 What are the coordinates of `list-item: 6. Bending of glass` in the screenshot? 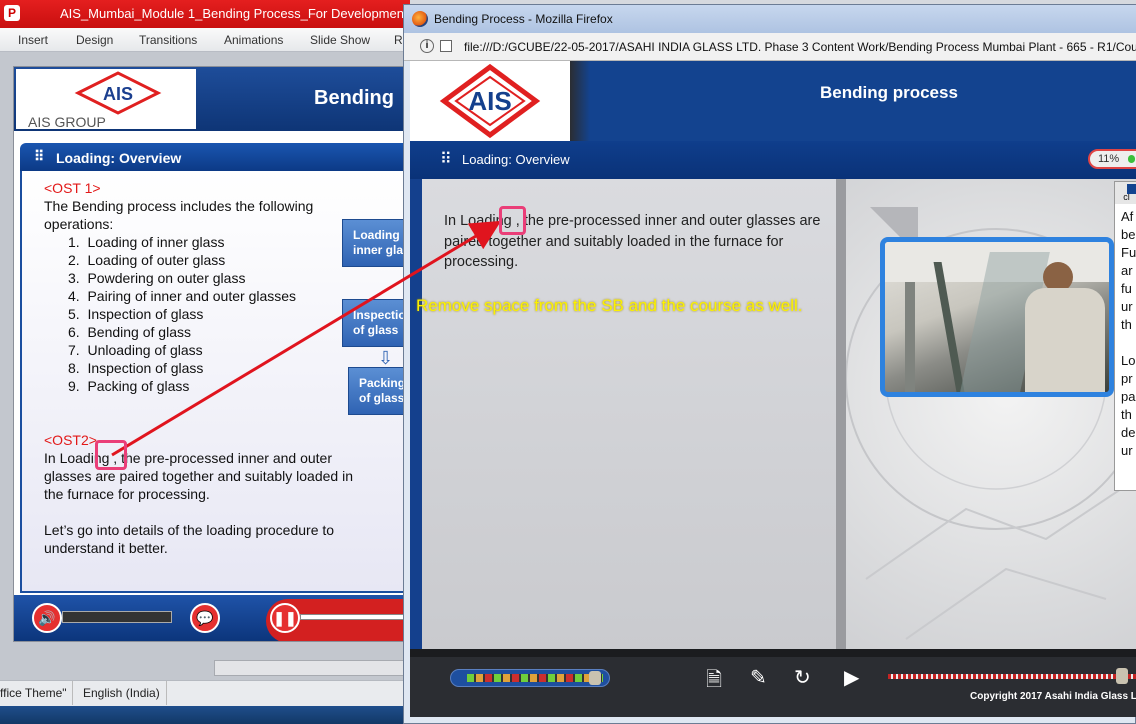 It's located at (129, 332).